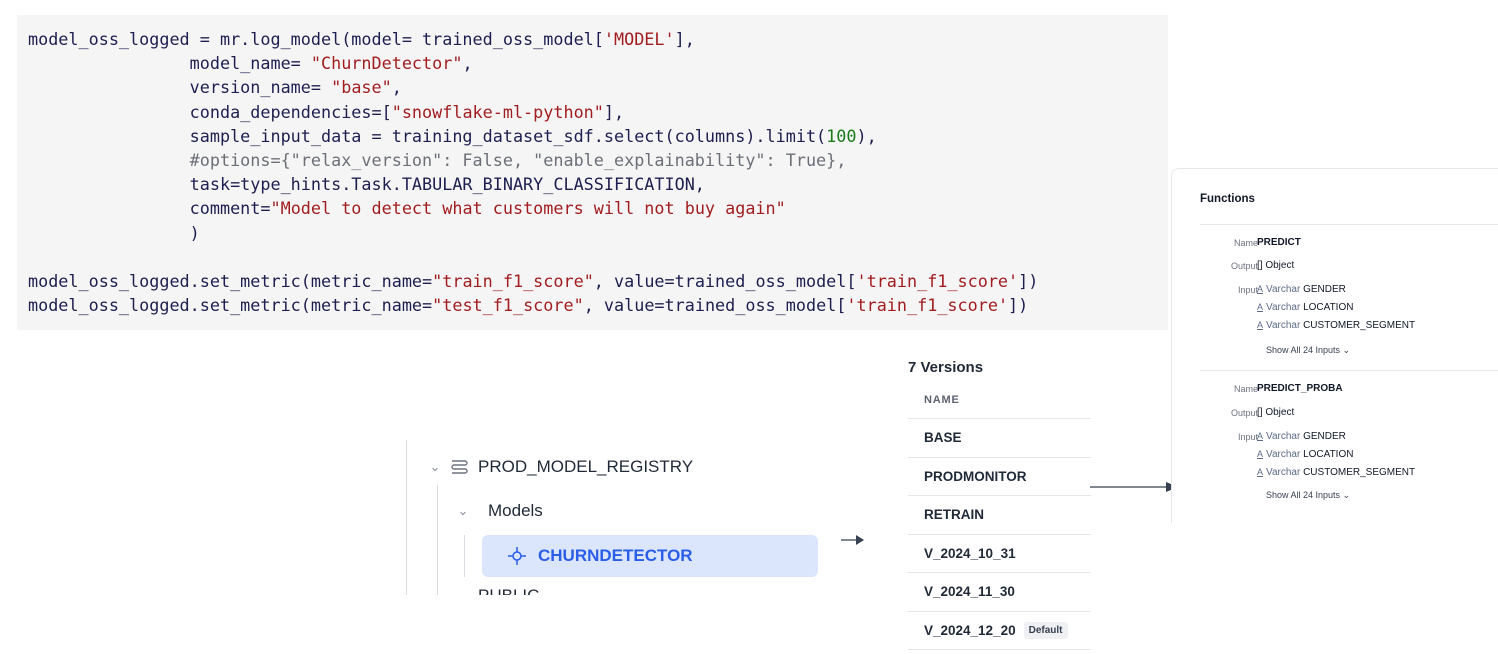 This screenshot has width=1498, height=654. What do you see at coordinates (513, 280) in the screenshot?
I see `code-token: "train_f1_score"` at bounding box center [513, 280].